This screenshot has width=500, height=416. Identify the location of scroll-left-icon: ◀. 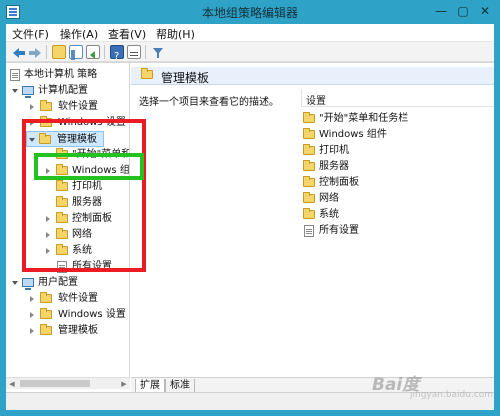
(12, 384).